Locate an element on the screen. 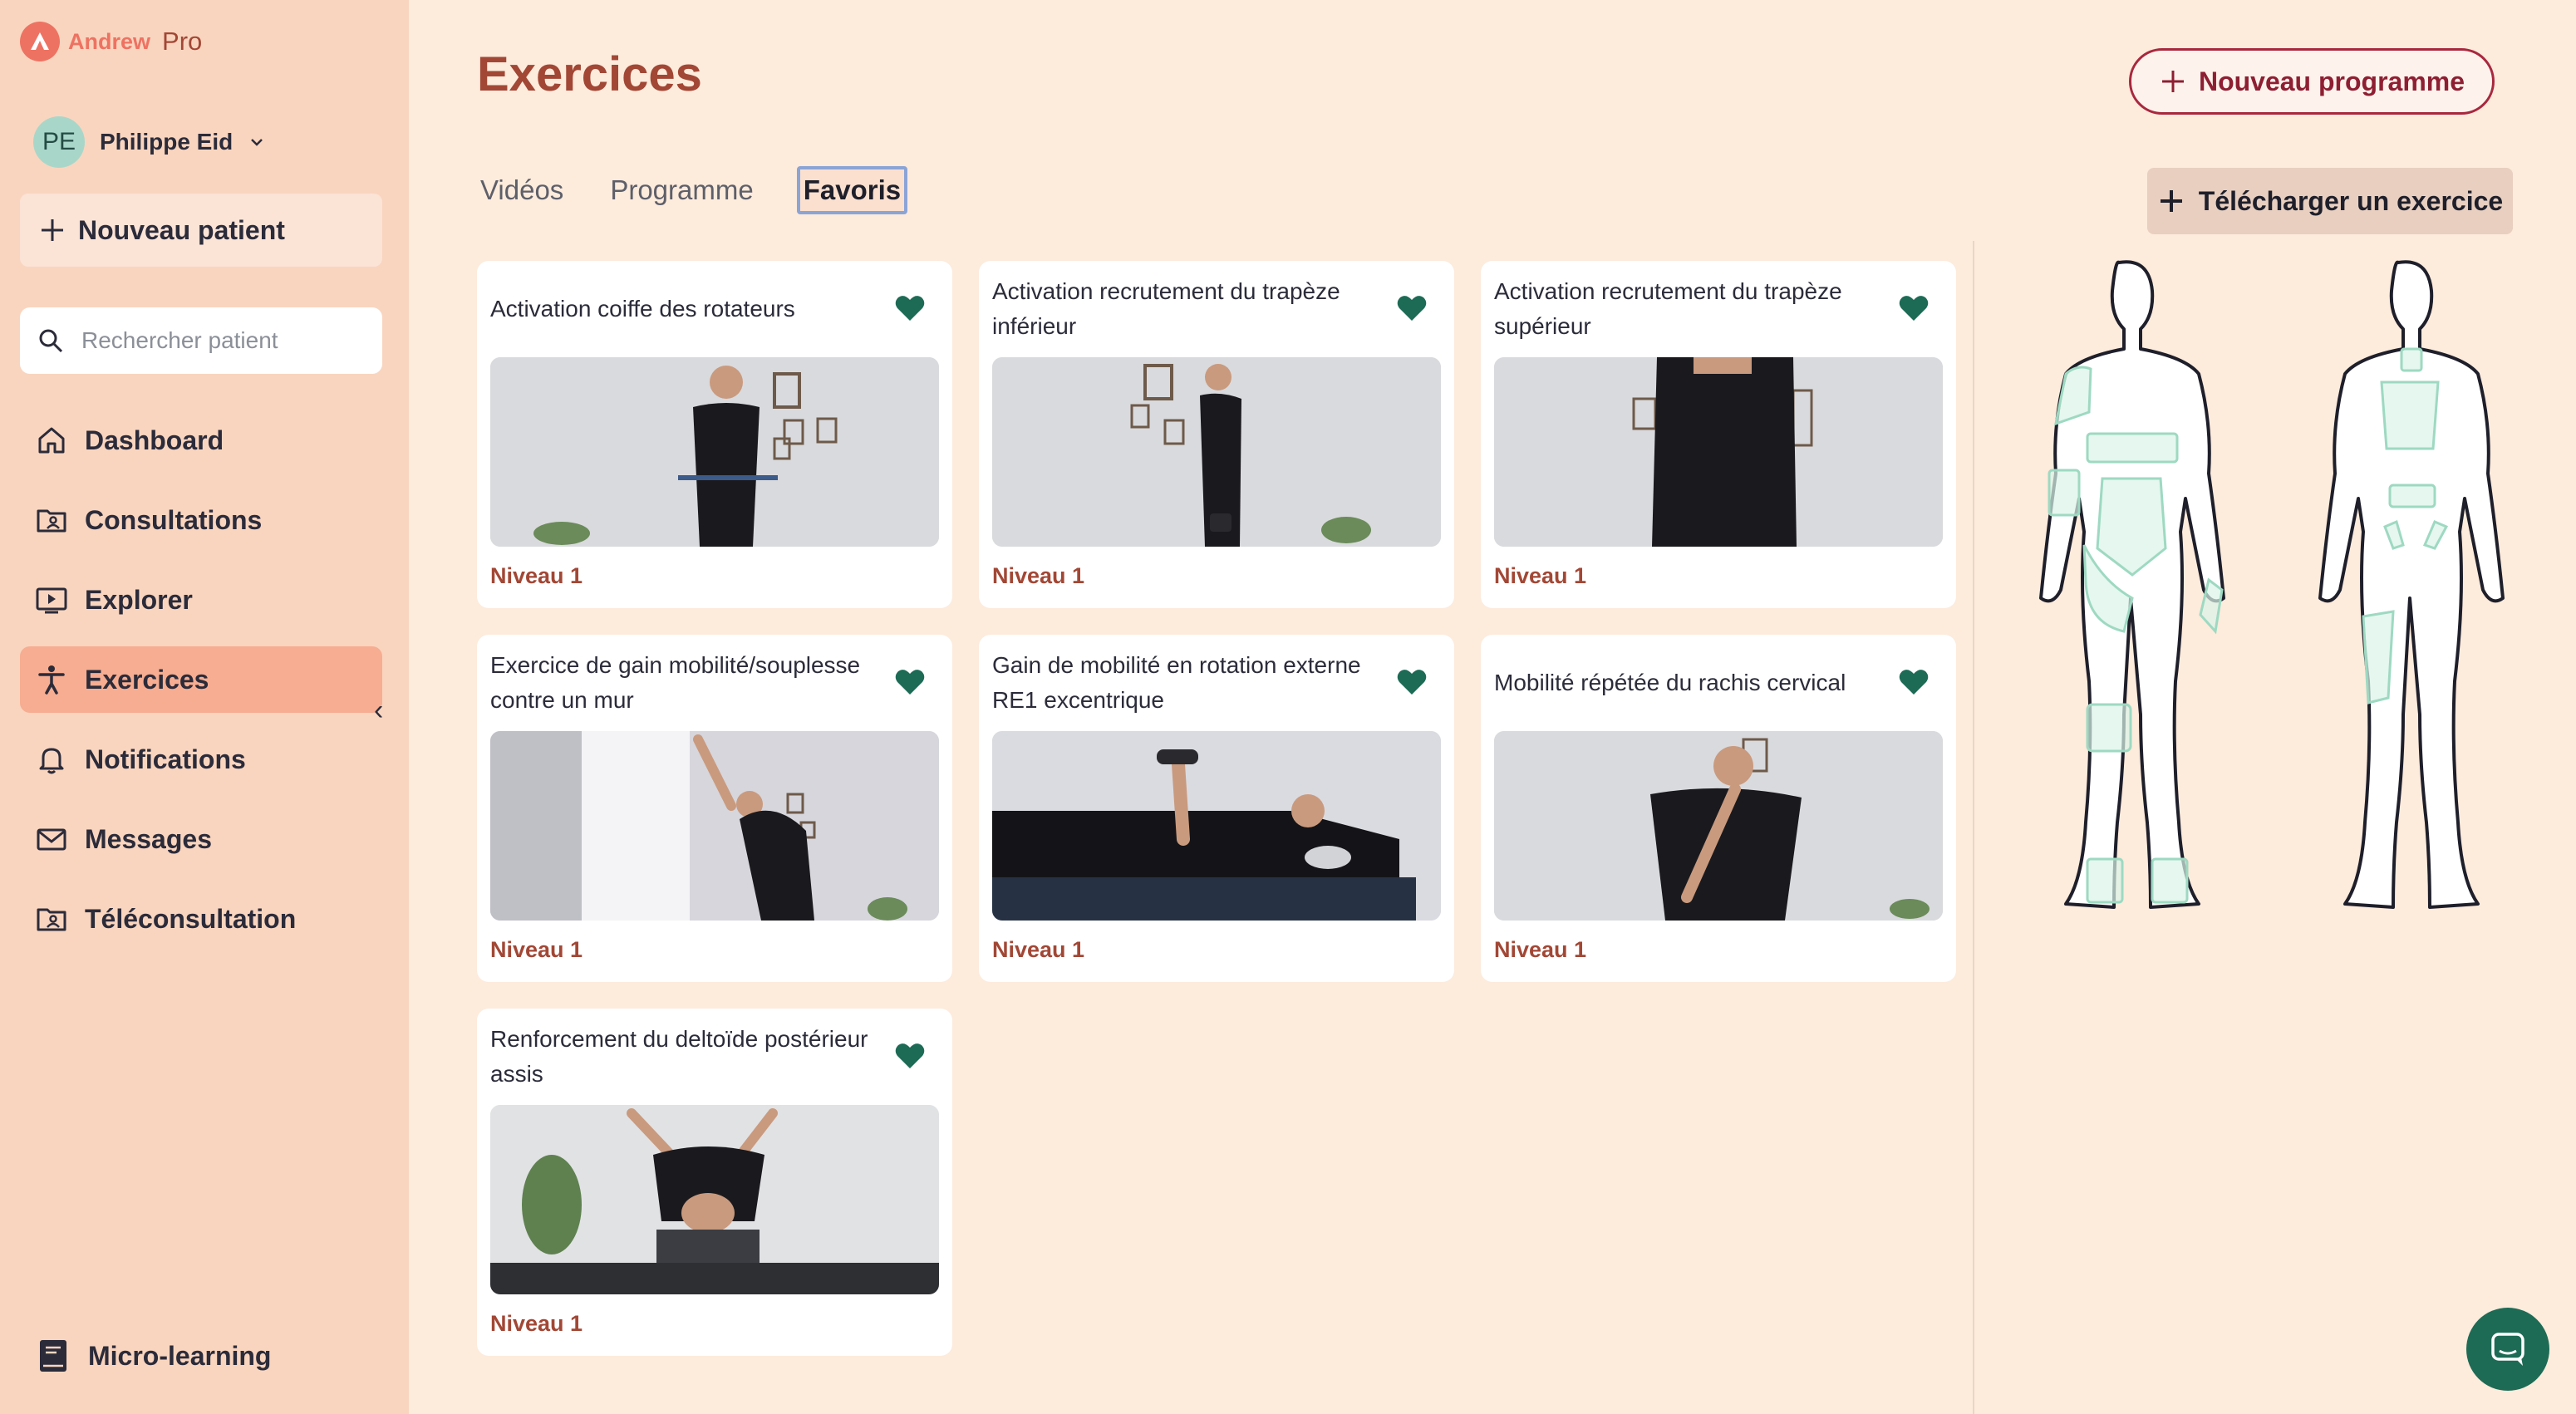  sidebar-item-label: Dashboard is located at coordinates (154, 440).